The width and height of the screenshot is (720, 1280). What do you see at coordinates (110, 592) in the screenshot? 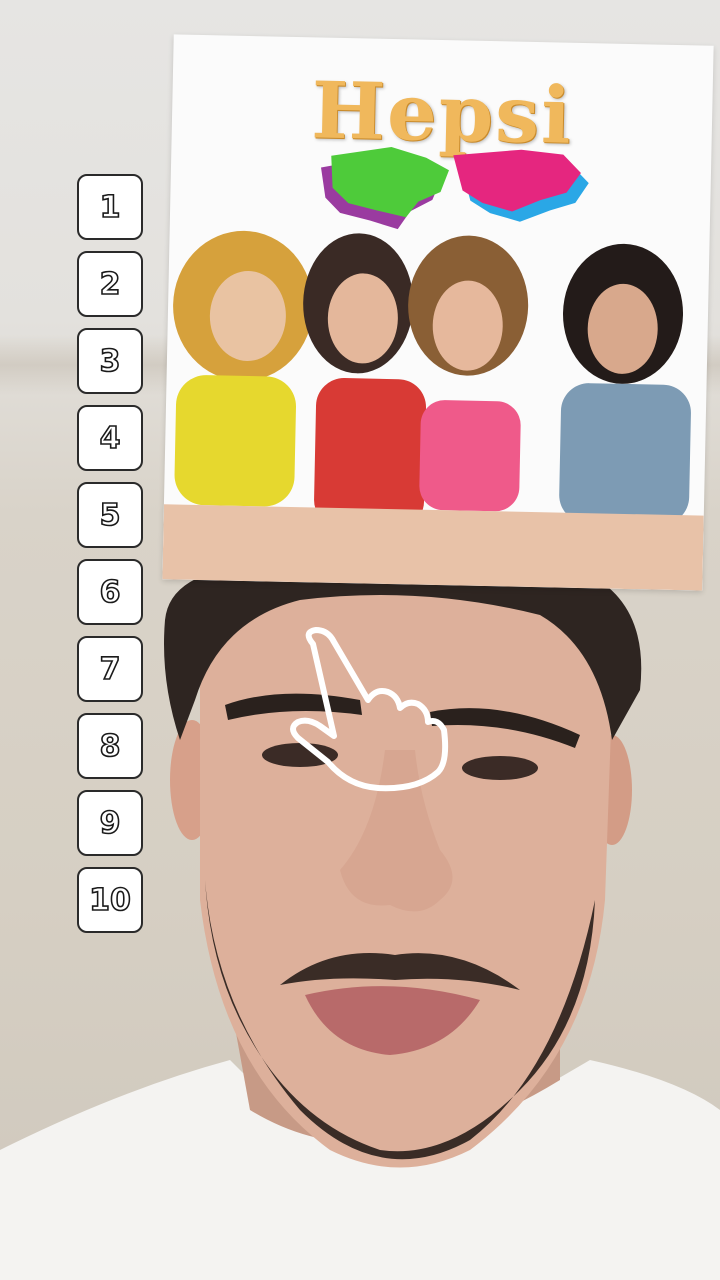
I see `rank-slot-6: 6` at bounding box center [110, 592].